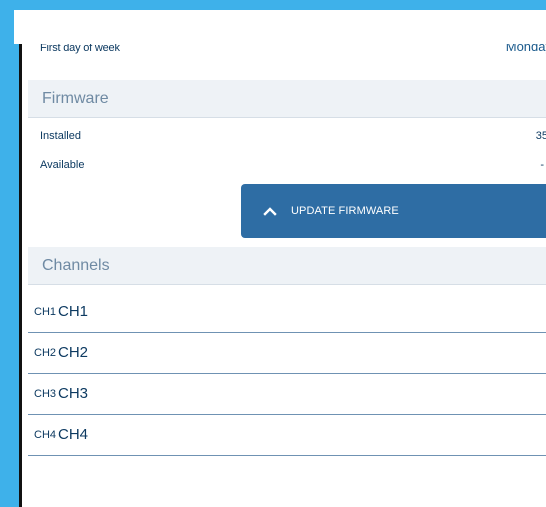 This screenshot has width=546, height=507. Describe the element at coordinates (60, 136) in the screenshot. I see `installed-label: Installed` at that location.